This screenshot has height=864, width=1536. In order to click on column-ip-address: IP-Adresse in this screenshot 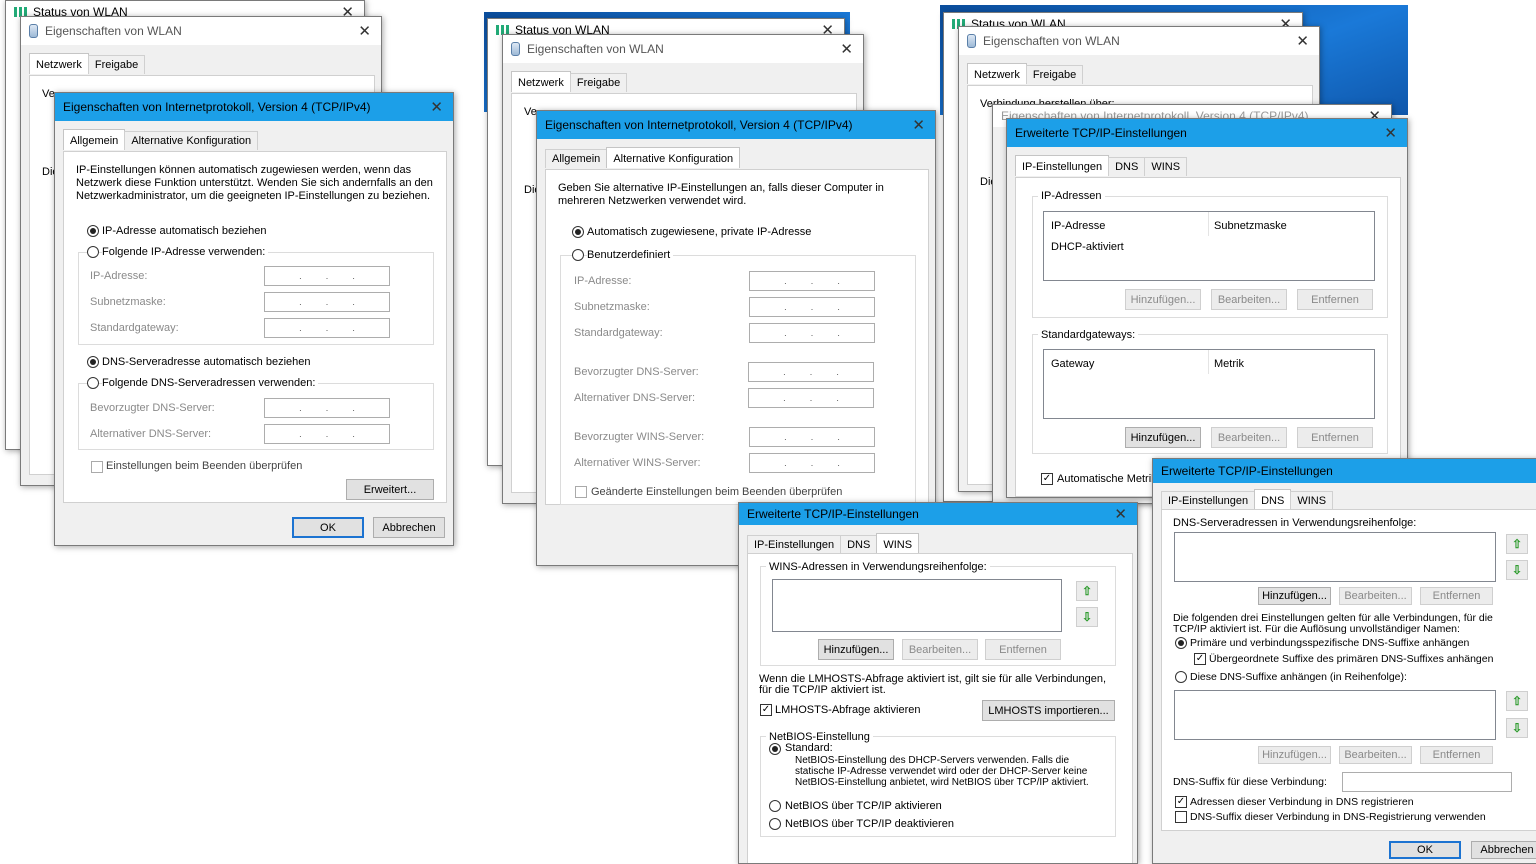, I will do `click(1078, 226)`.